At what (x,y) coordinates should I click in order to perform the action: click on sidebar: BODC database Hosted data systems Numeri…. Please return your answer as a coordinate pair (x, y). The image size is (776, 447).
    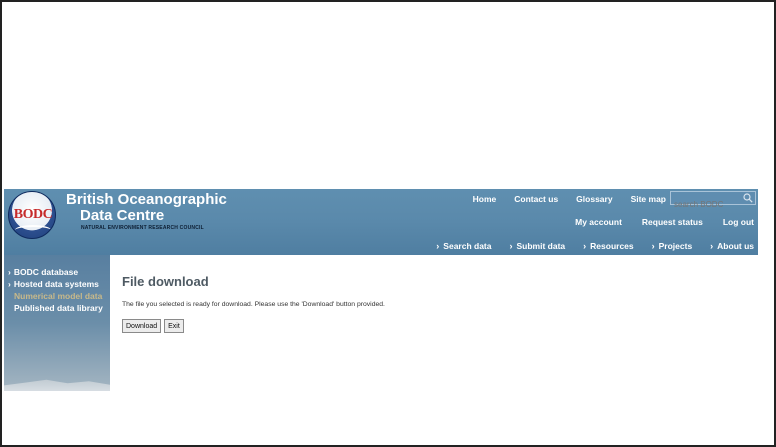
    Looking at the image, I should click on (57, 323).